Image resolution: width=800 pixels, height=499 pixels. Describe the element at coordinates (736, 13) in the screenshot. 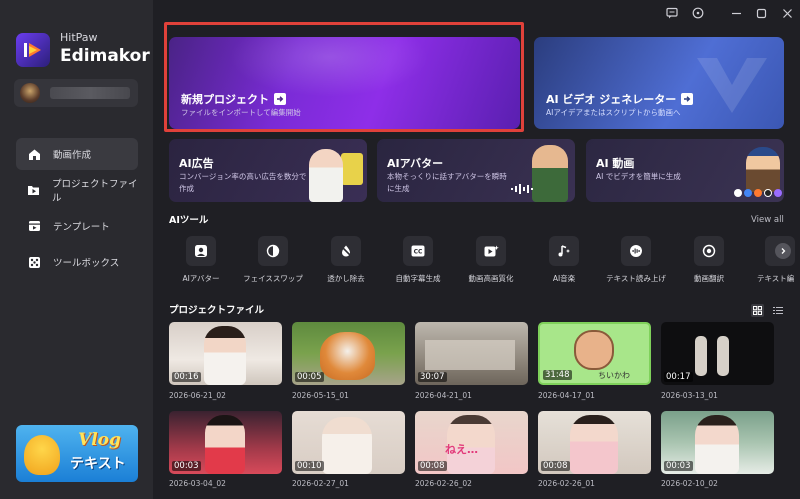

I see `minimize-icon` at that location.